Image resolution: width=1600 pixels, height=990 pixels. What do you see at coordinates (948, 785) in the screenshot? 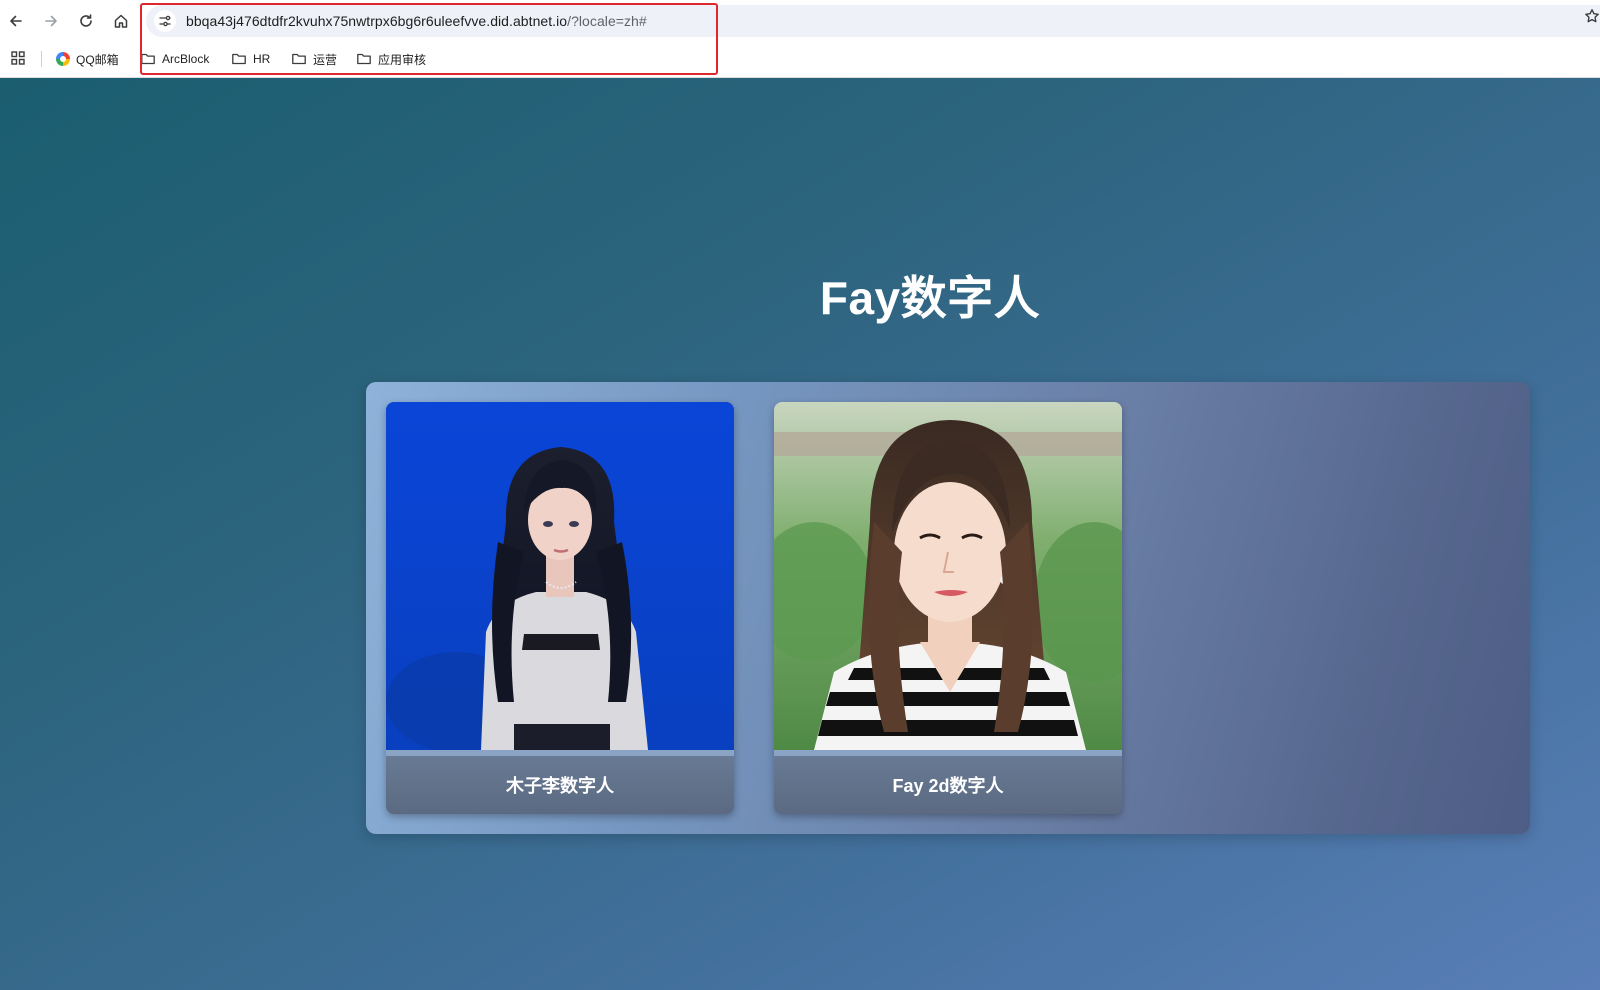
I see `card-title: Fay 2d数字人` at bounding box center [948, 785].